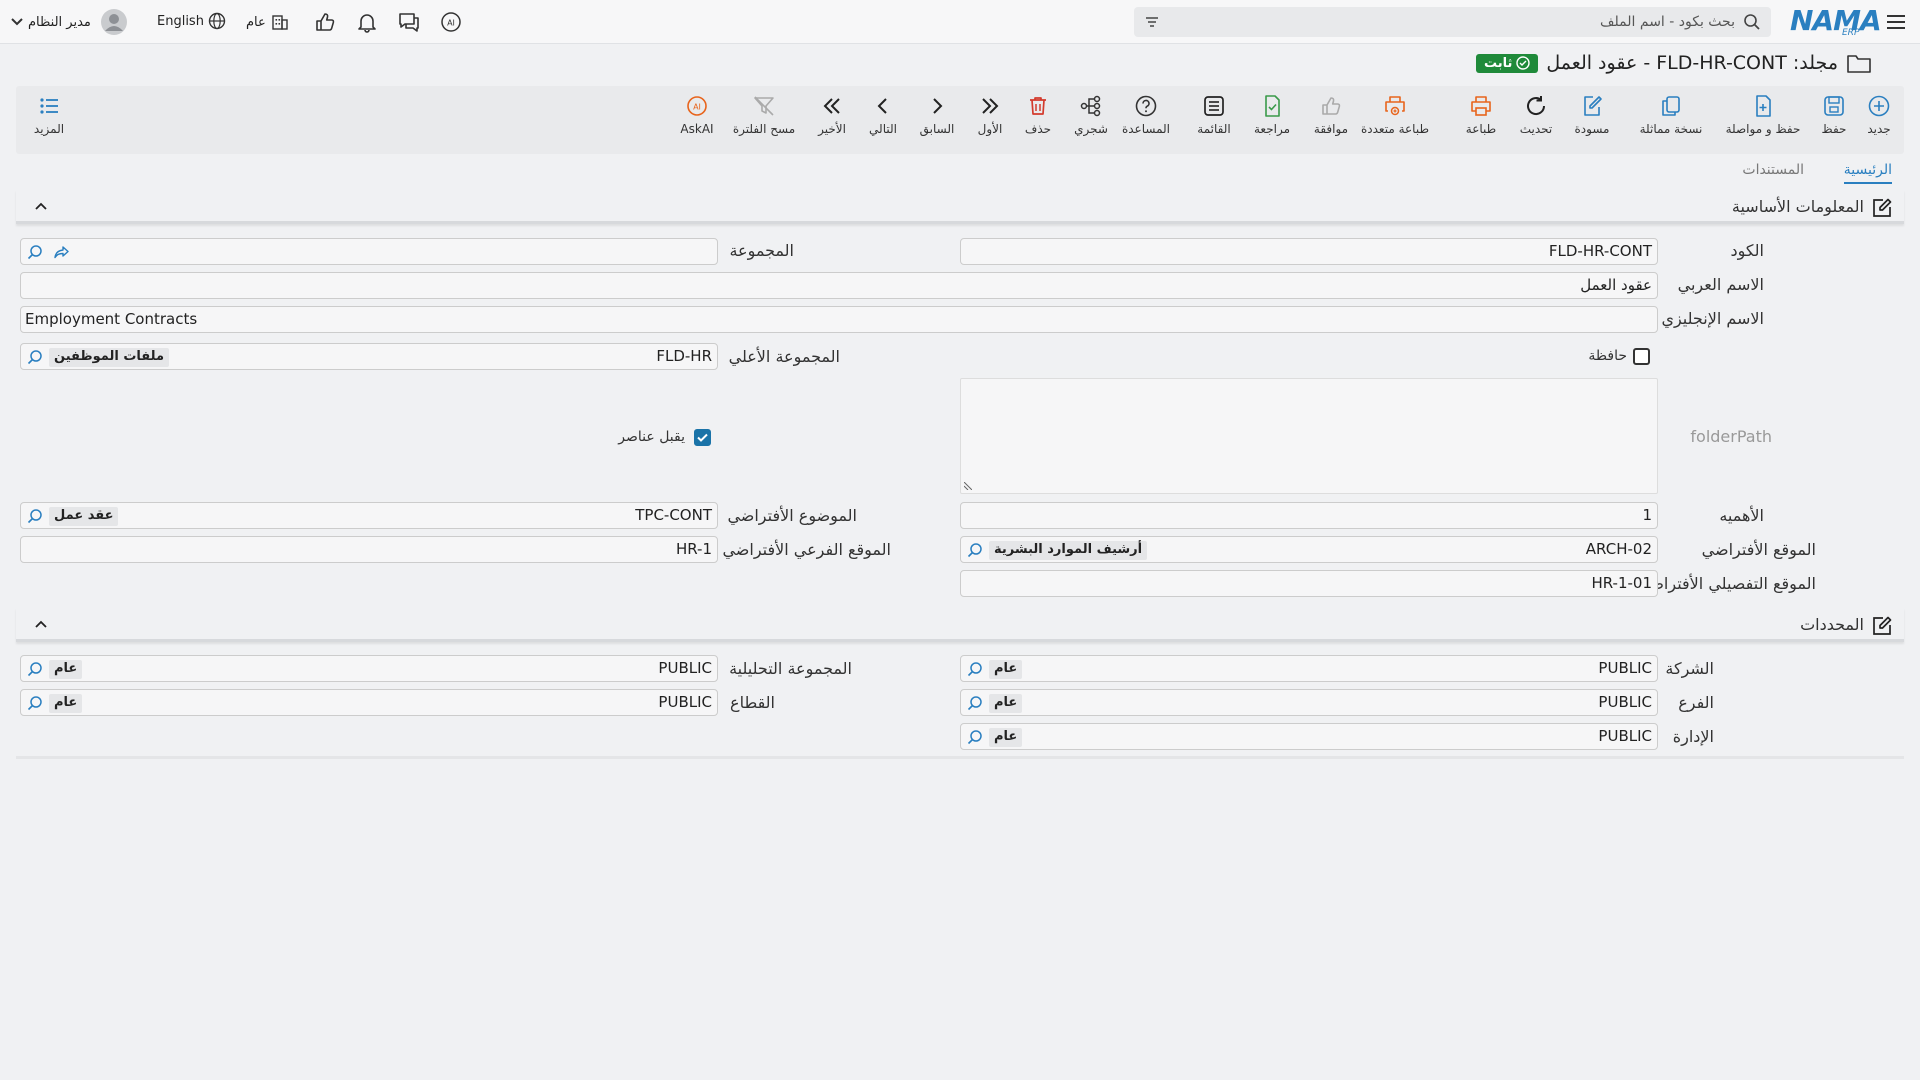  I want to click on user-menu: مدير النظام, so click(68, 22).